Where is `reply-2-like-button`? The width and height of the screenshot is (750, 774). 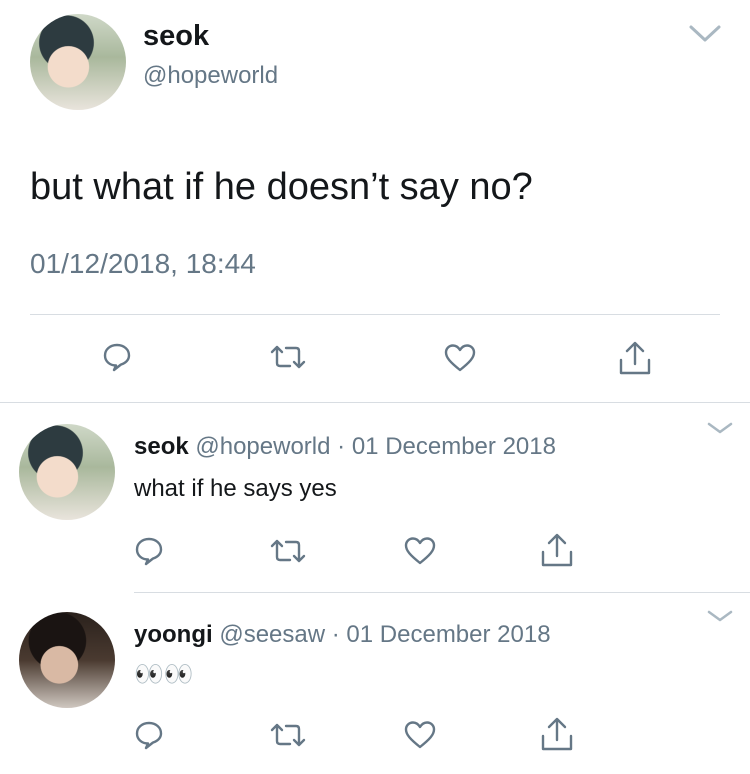
reply-2-like-button is located at coordinates (420, 735).